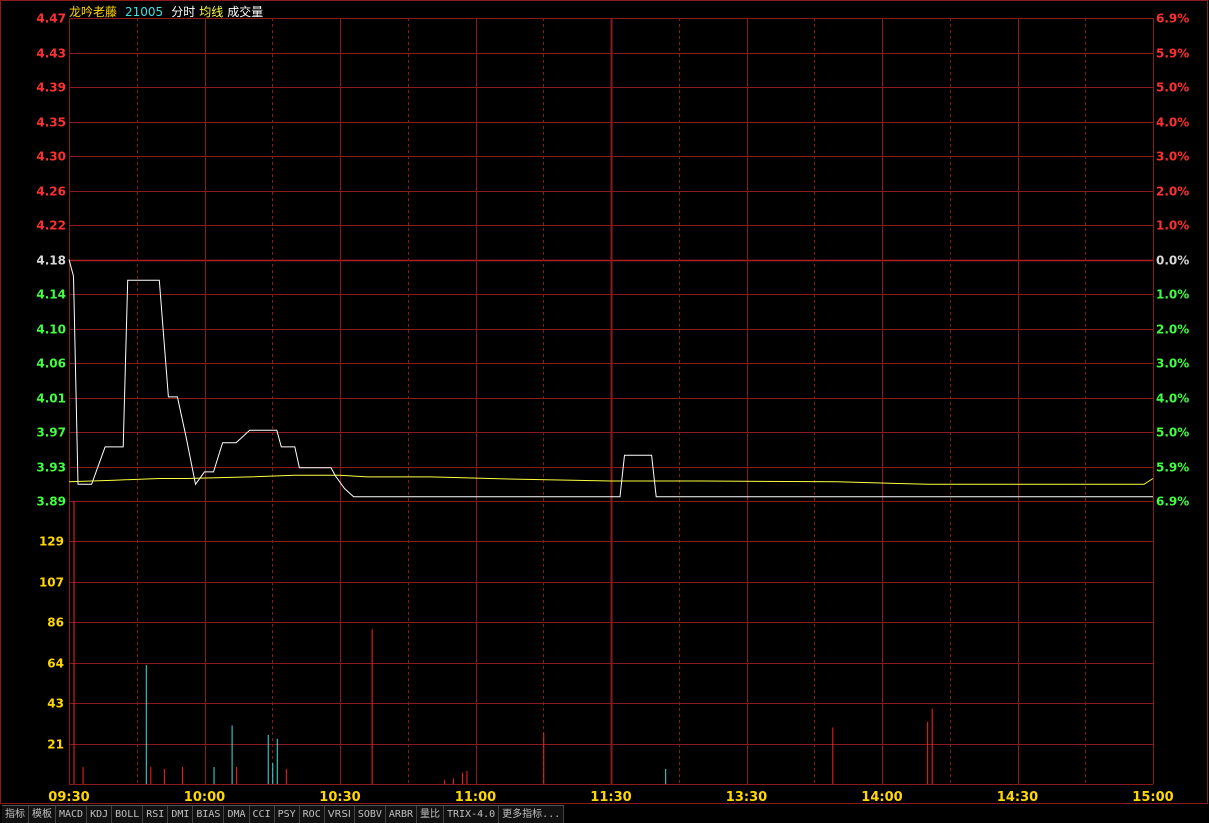 The image size is (1209, 823). Describe the element at coordinates (93, 12) in the screenshot. I see `stock-name: 龙吟老藤` at that location.